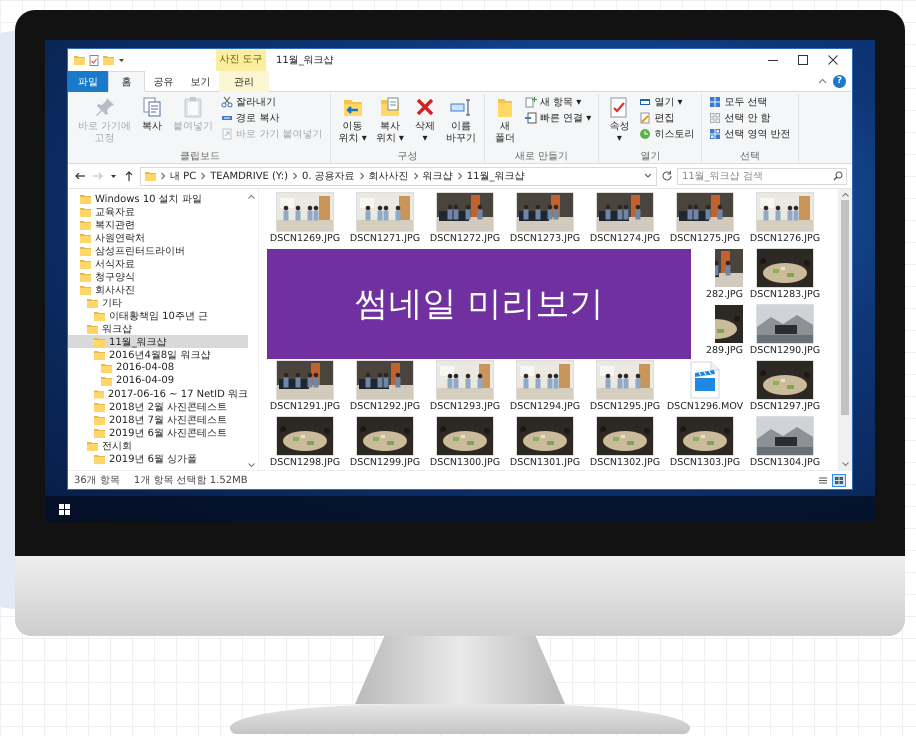  Describe the element at coordinates (388, 176) in the screenshot. I see `breadcrumb: 회사사진` at that location.